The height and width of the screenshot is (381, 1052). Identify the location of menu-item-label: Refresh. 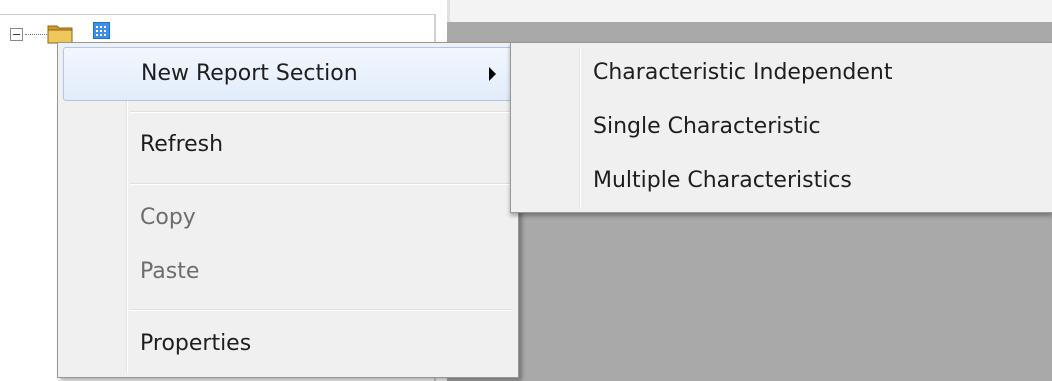
(182, 144).